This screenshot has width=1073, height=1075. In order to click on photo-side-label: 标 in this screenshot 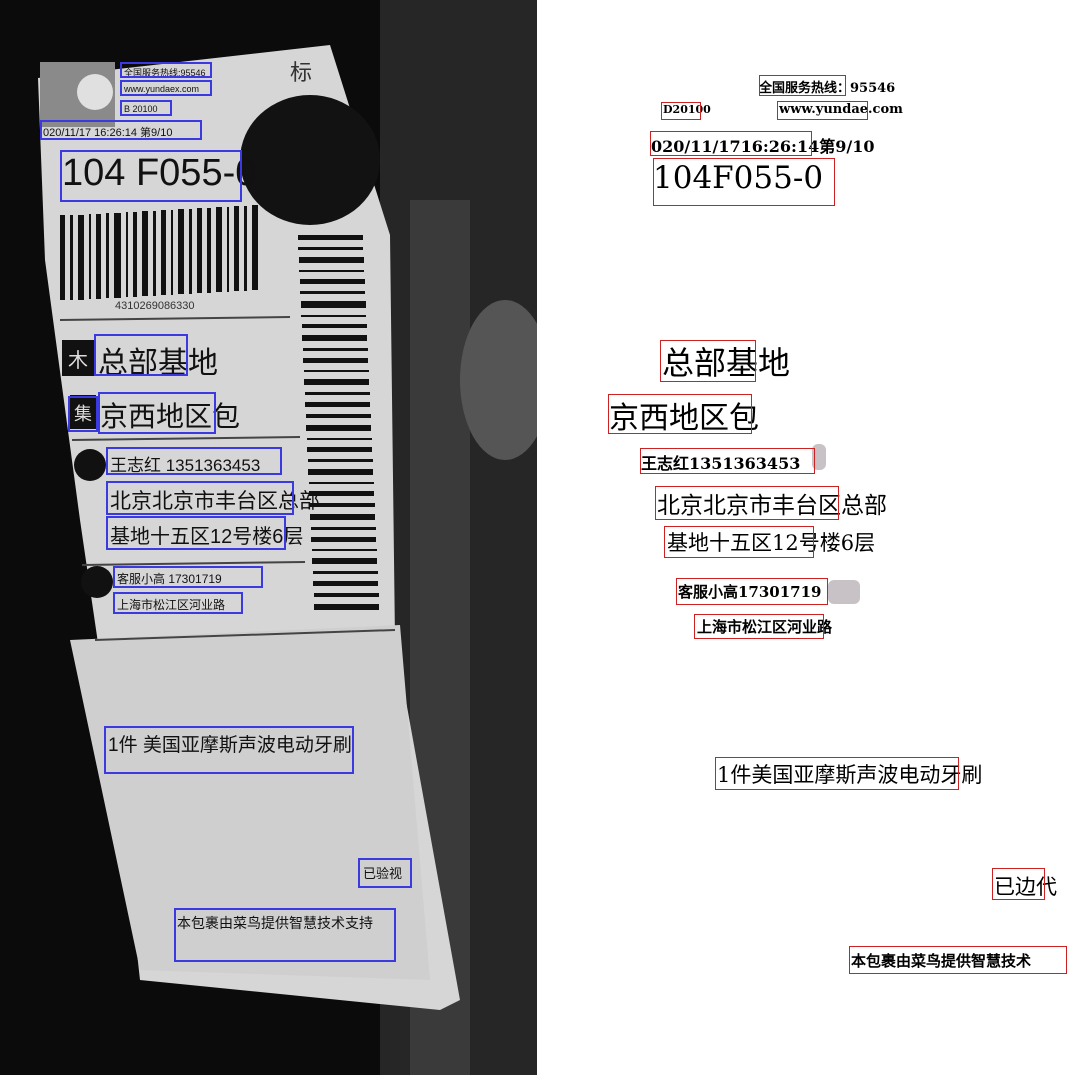, I will do `click(301, 72)`.